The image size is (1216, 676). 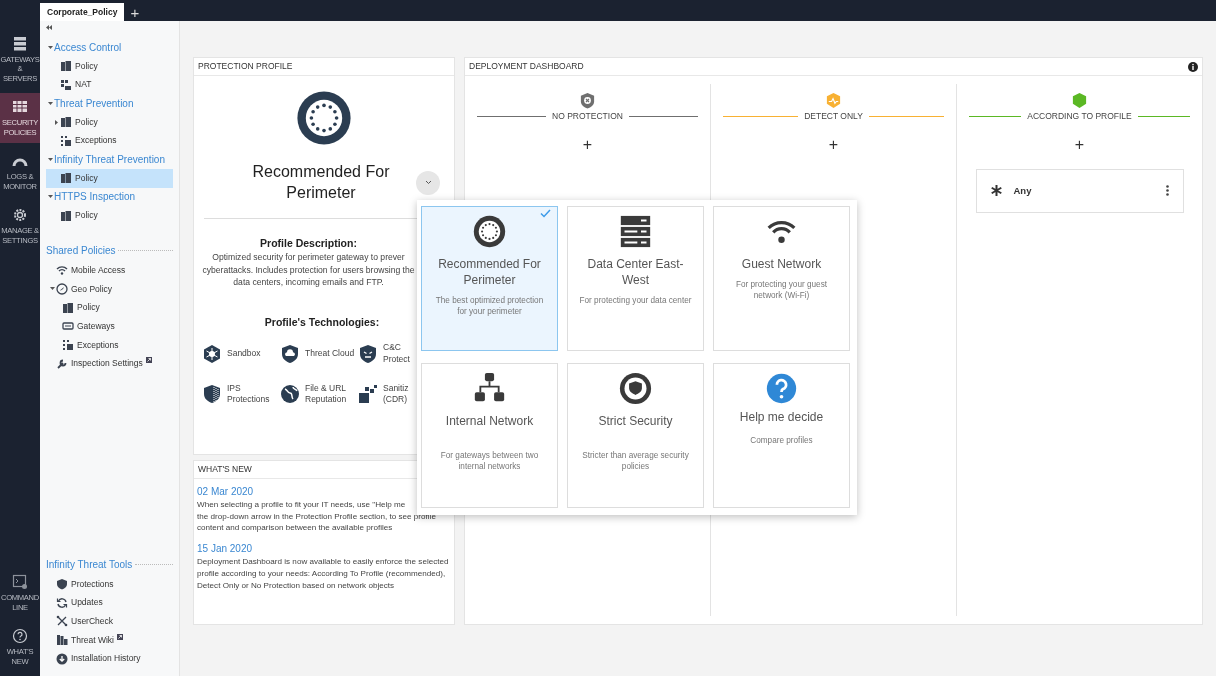 I want to click on panel-header: PROTECTION PROFILE, so click(x=324, y=67).